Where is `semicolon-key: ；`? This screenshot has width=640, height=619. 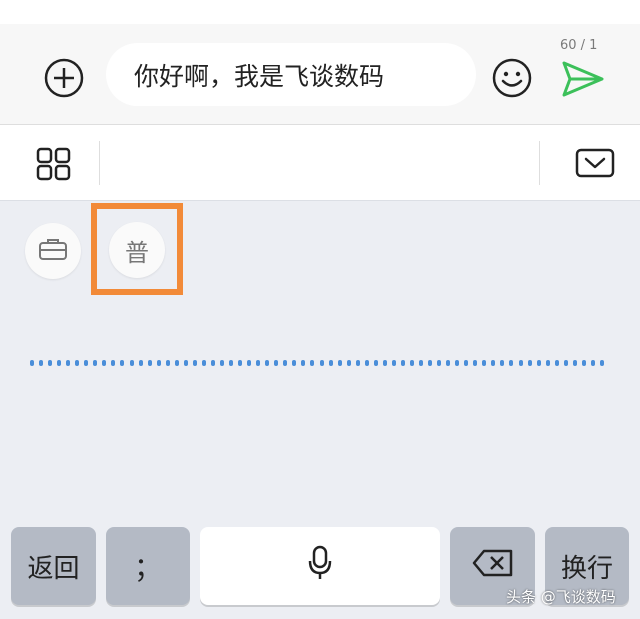
semicolon-key: ； is located at coordinates (148, 566).